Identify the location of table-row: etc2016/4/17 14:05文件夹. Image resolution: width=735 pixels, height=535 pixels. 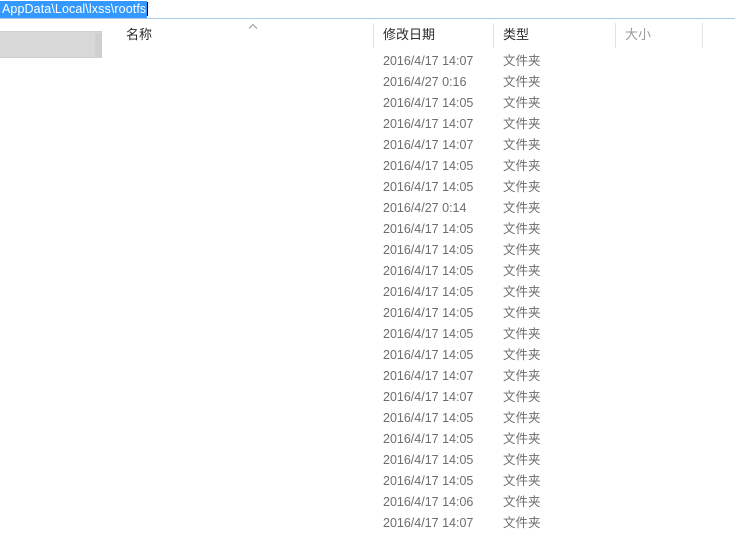
(422, 187).